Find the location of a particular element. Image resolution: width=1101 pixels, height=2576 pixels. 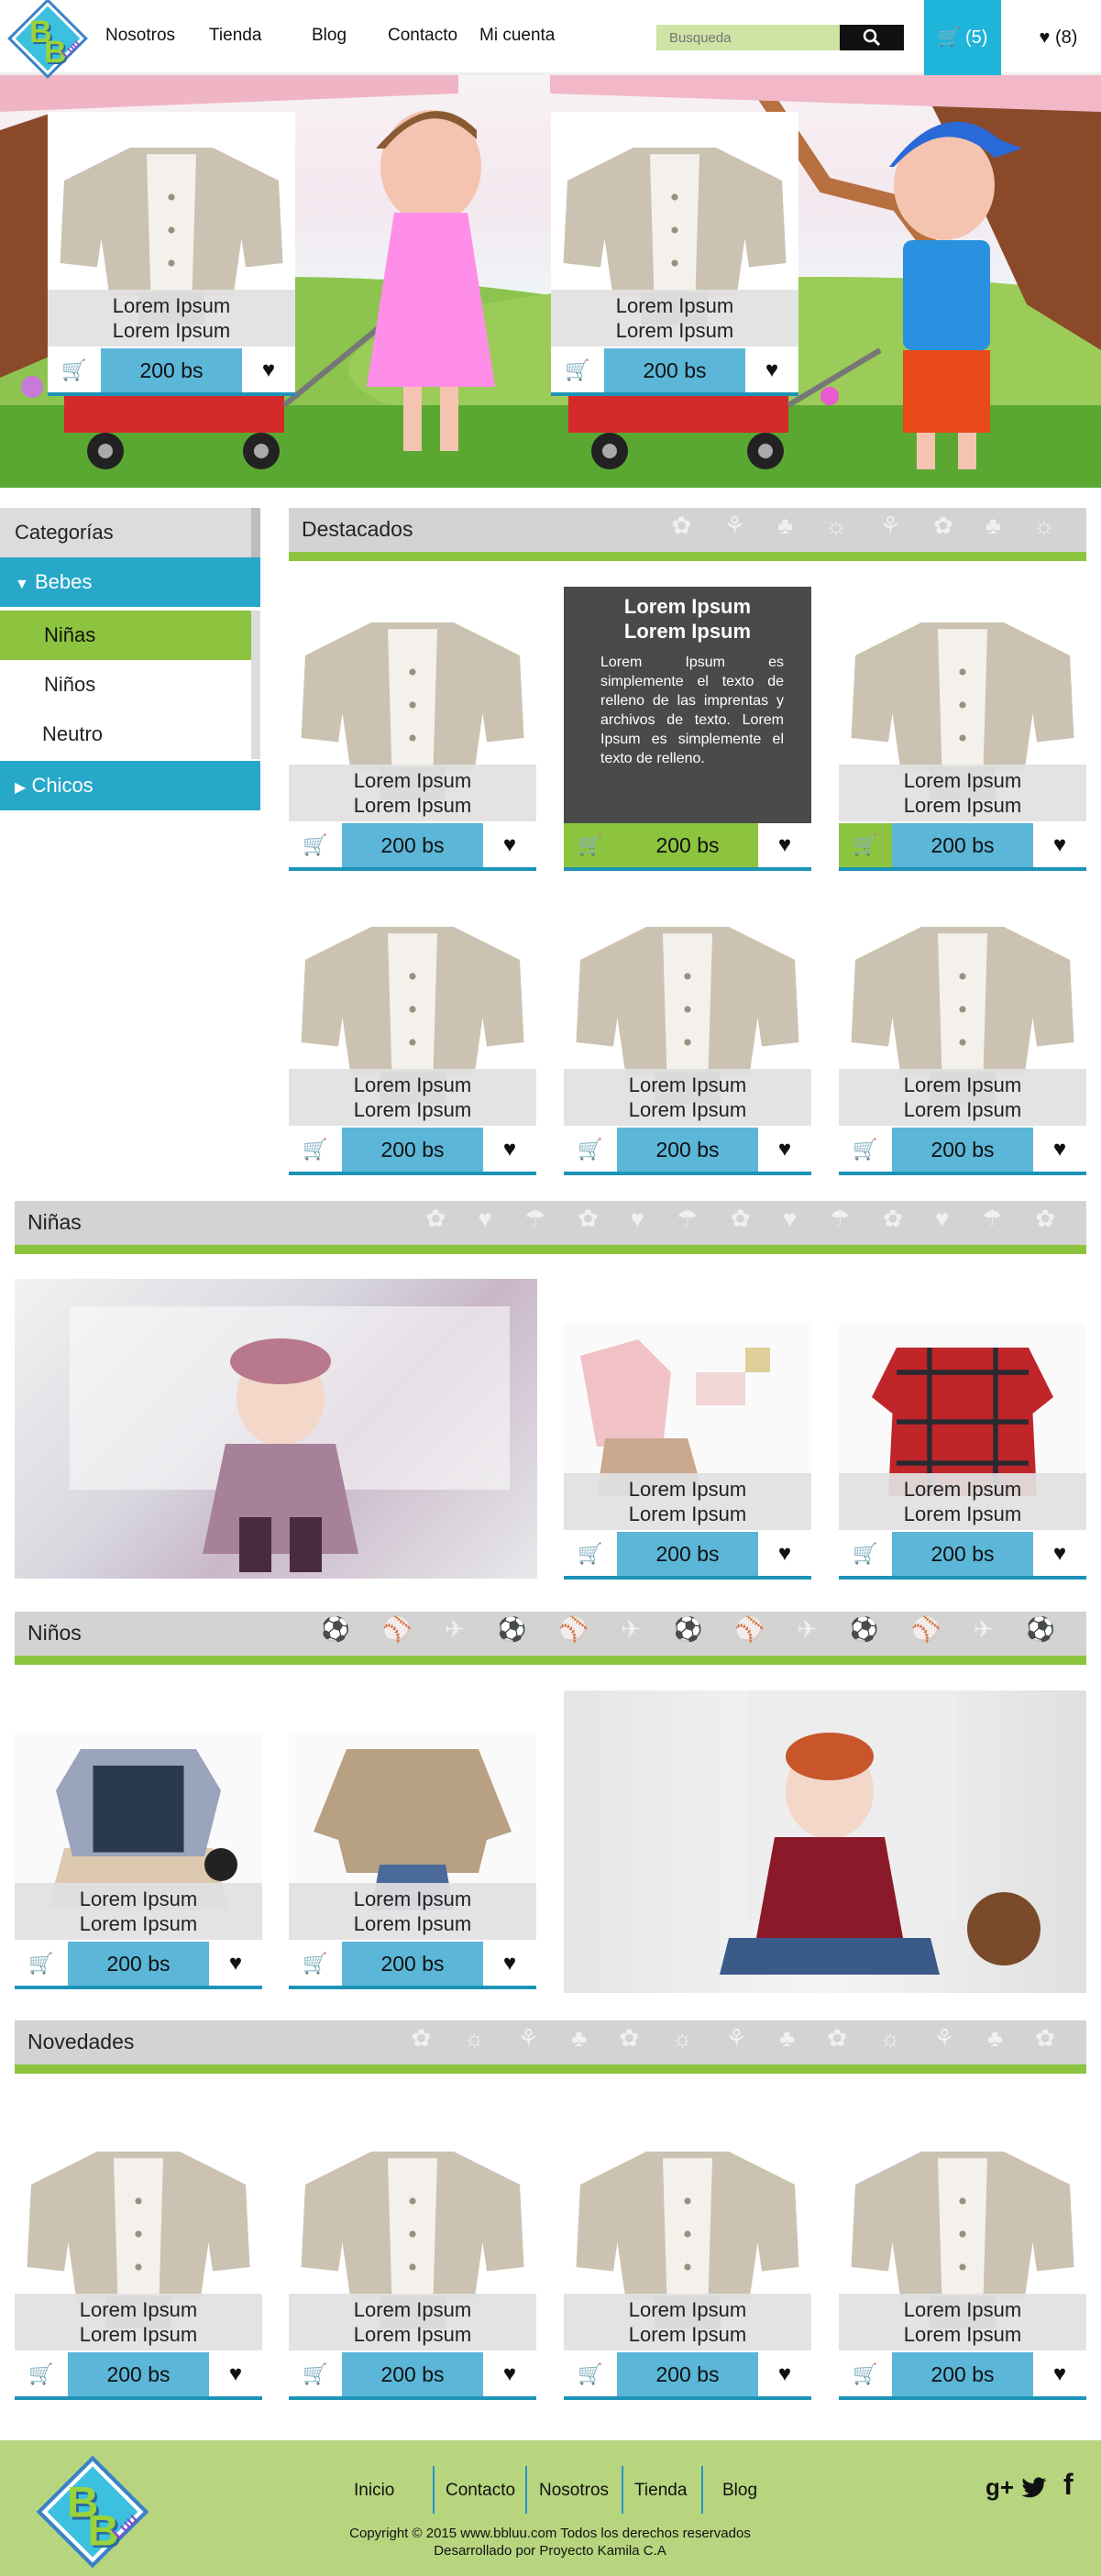

nav-tienda: Tienda is located at coordinates (235, 36).